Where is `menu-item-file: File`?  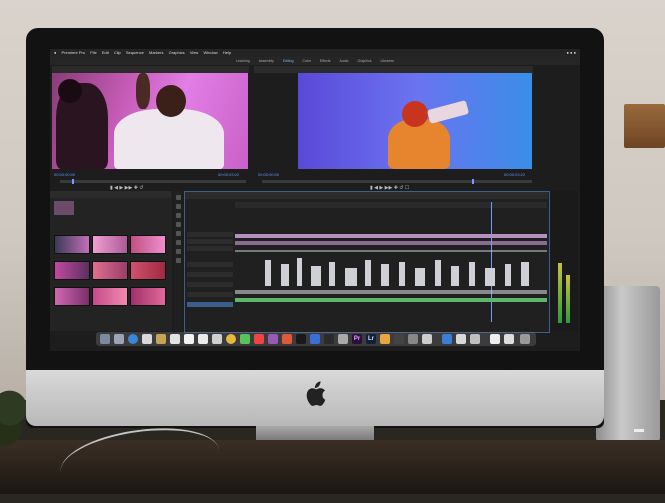
menu-item-file: File is located at coordinates (93, 52).